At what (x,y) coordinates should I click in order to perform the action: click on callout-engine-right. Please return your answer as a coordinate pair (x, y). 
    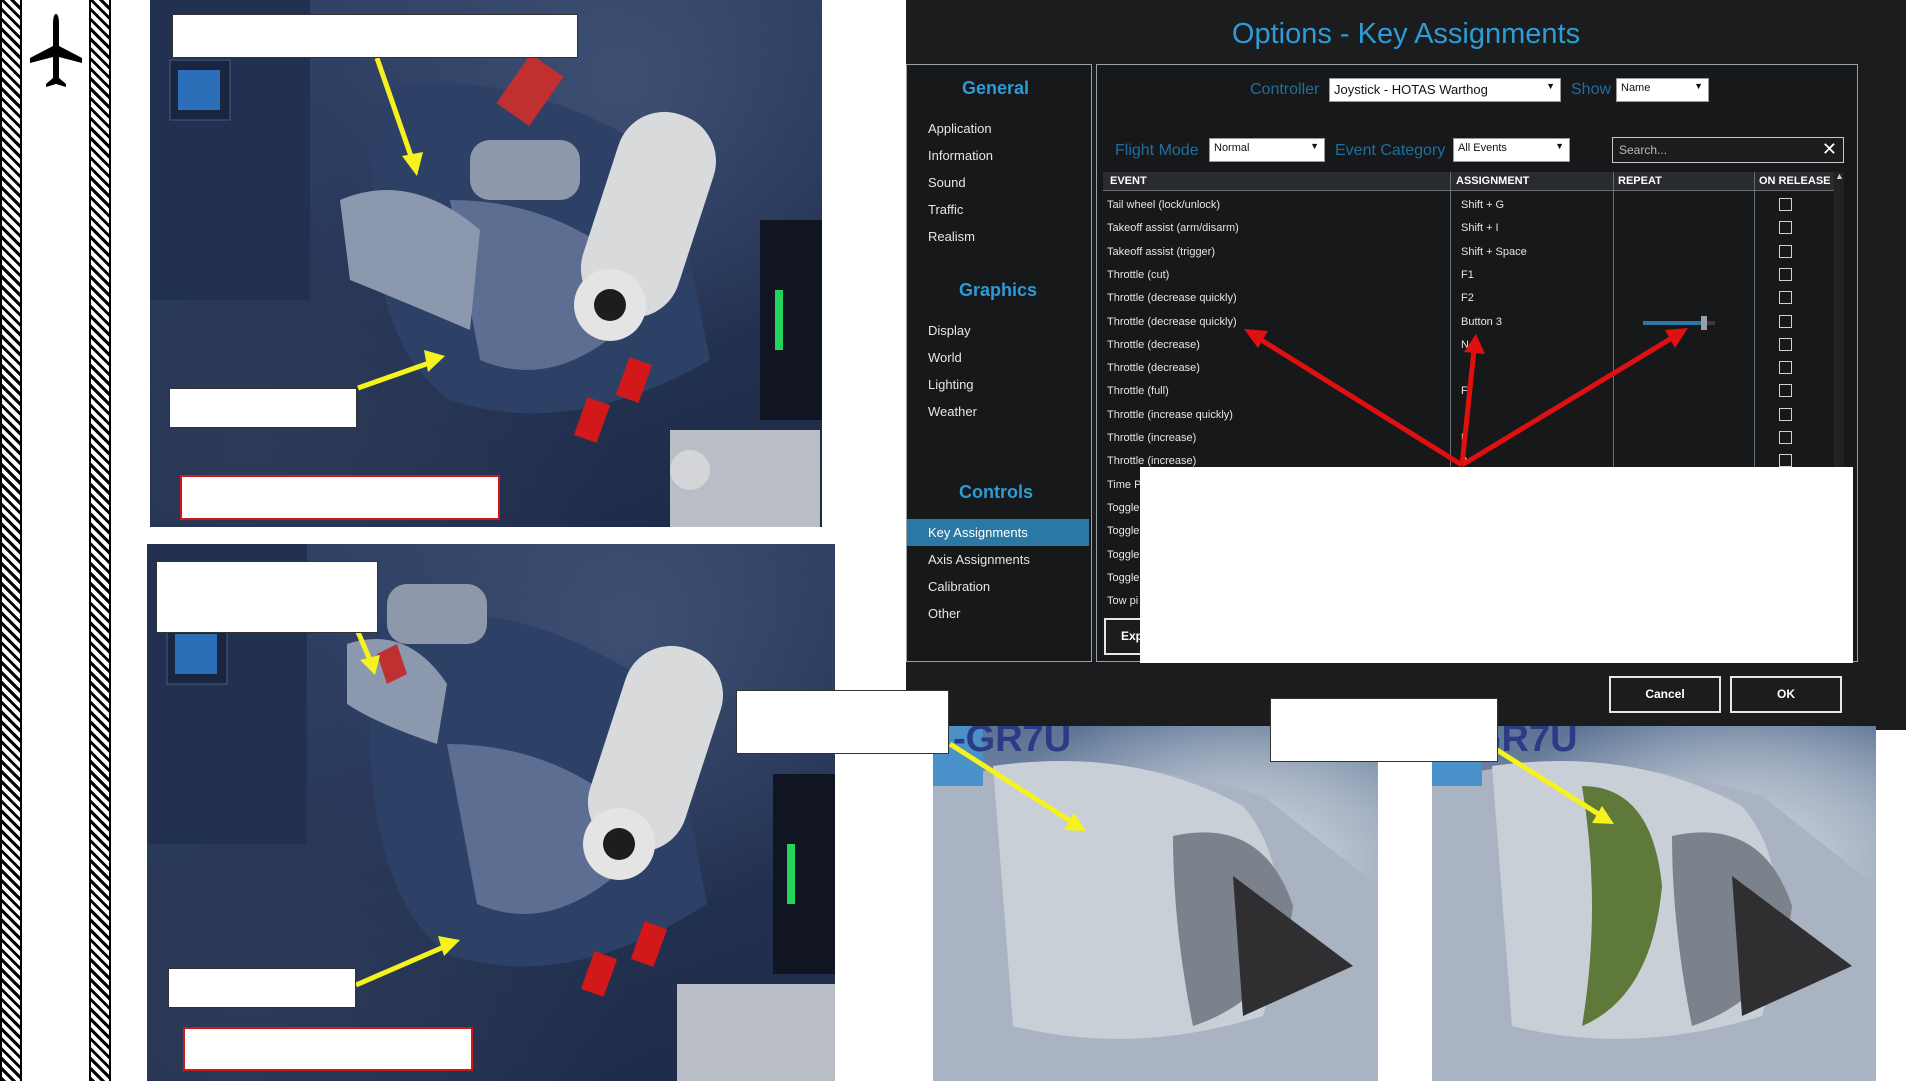
    Looking at the image, I should click on (1384, 730).